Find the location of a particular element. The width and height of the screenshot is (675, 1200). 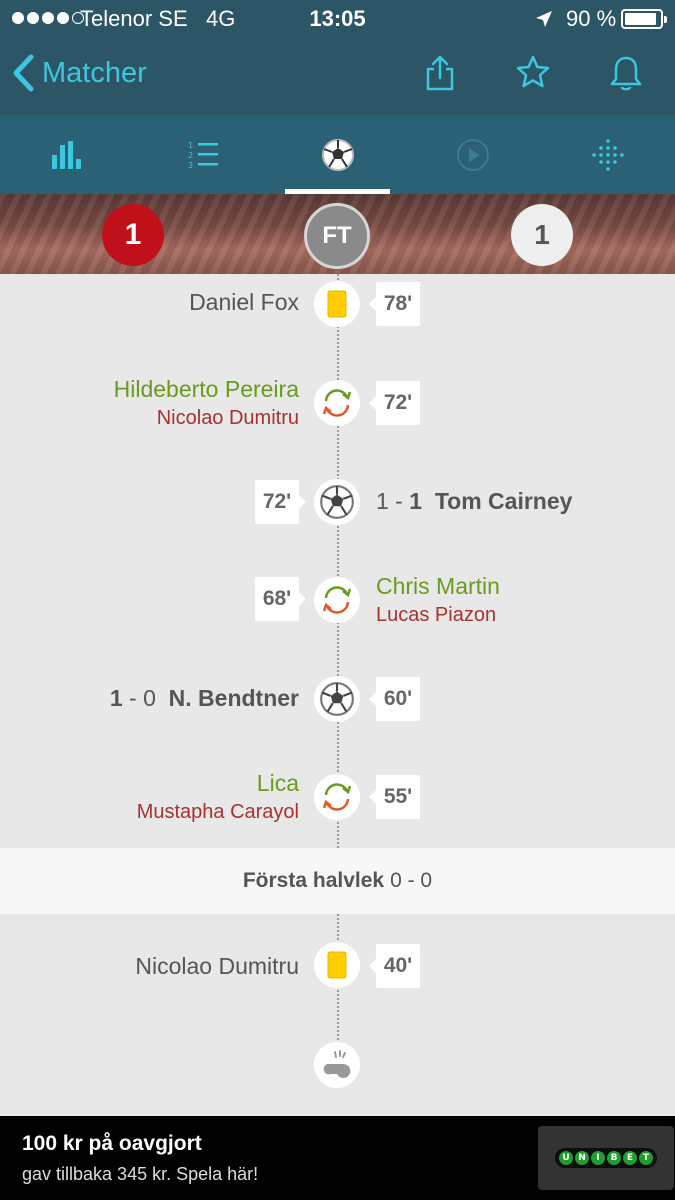

ad-title: 100 kr på oavgjort is located at coordinates (112, 1143).